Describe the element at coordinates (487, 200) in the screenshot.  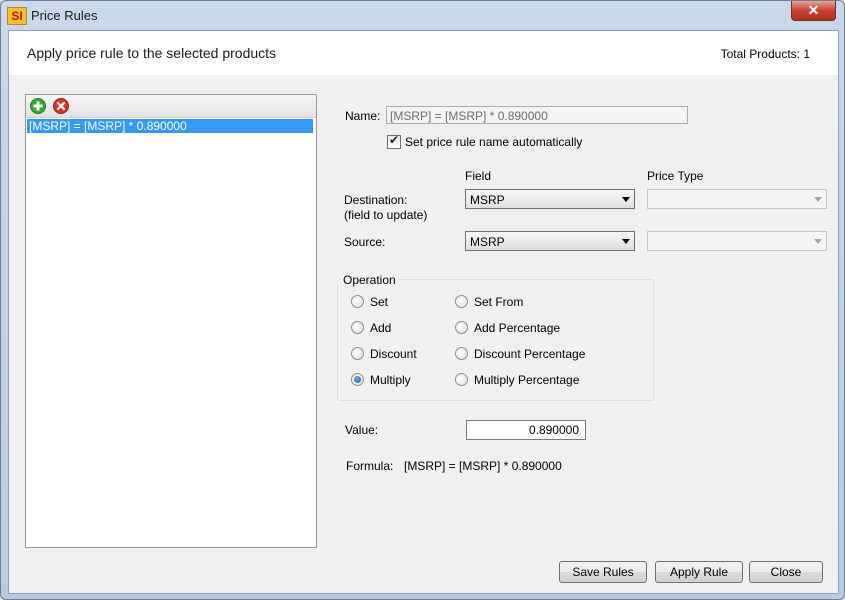
I see `destination-field-value: MSRP` at that location.